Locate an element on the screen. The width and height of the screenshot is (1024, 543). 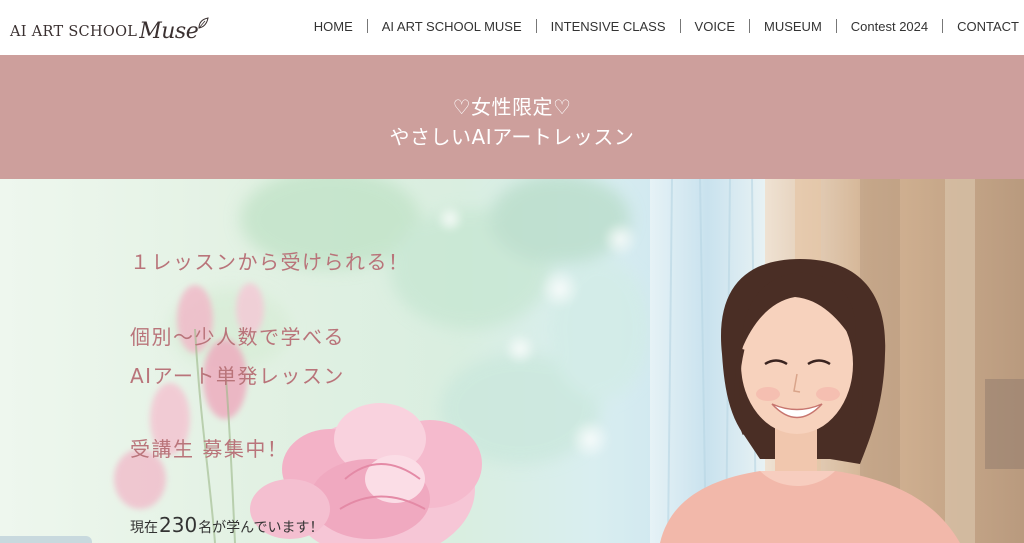
students-prefix: 現在 is located at coordinates (144, 528).